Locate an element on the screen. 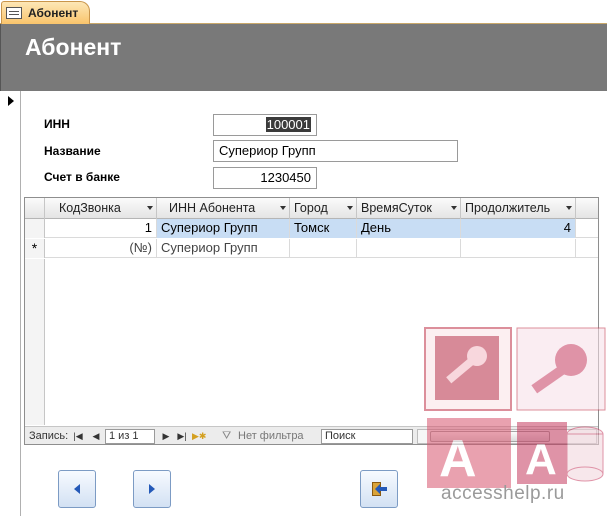  first-record-icon: |◀ is located at coordinates (78, 436).